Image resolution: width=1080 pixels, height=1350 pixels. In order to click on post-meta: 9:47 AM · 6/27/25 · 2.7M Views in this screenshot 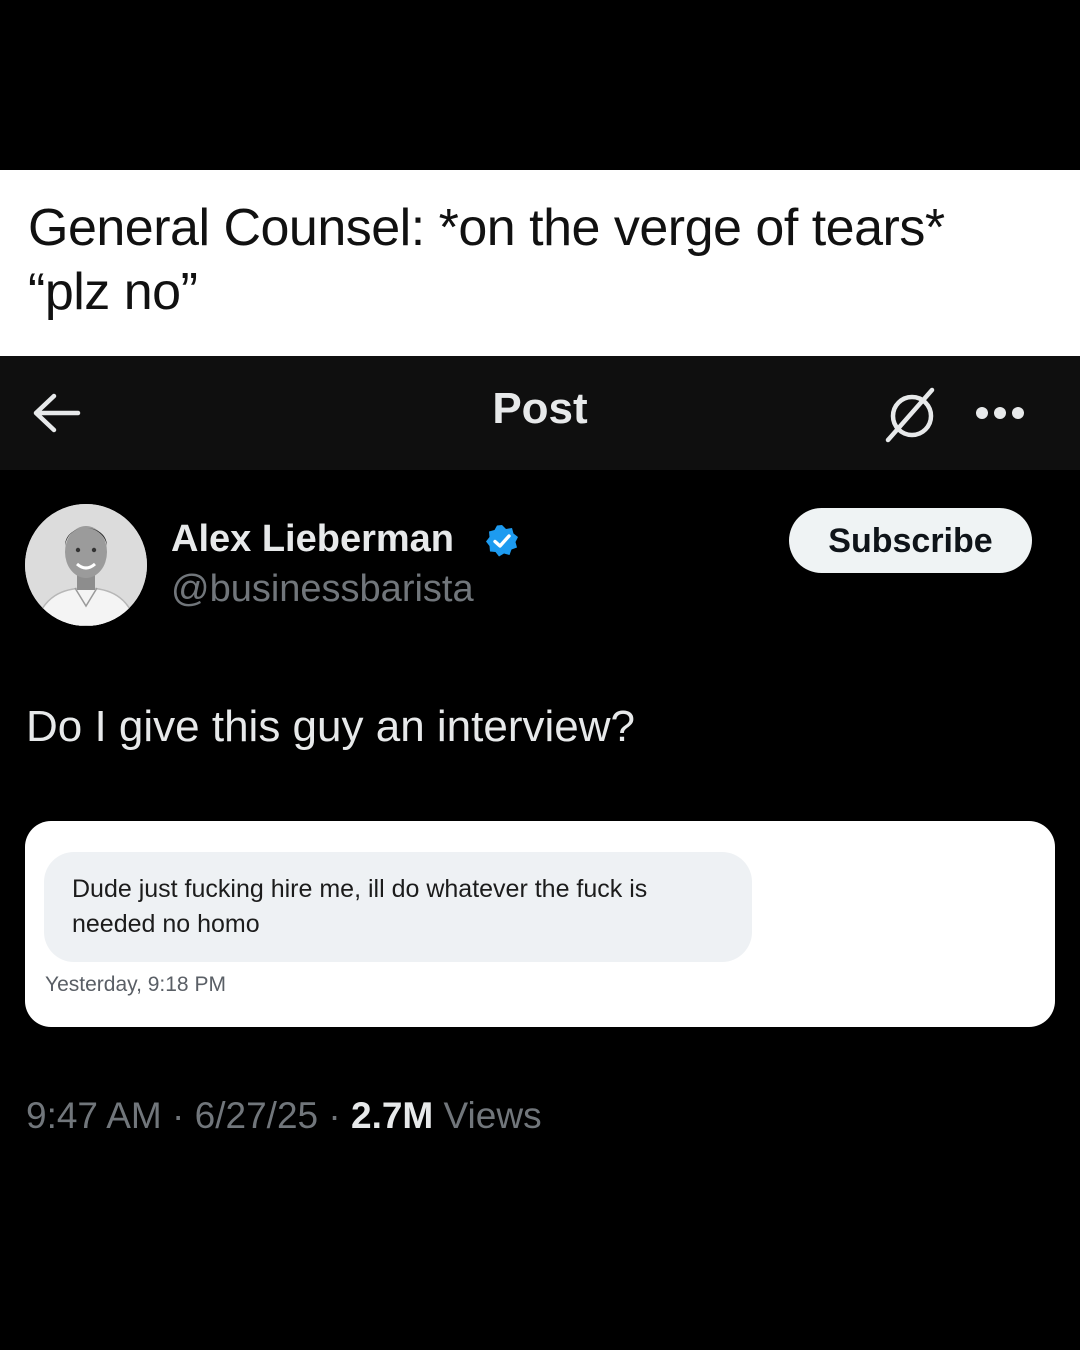, I will do `click(284, 1116)`.